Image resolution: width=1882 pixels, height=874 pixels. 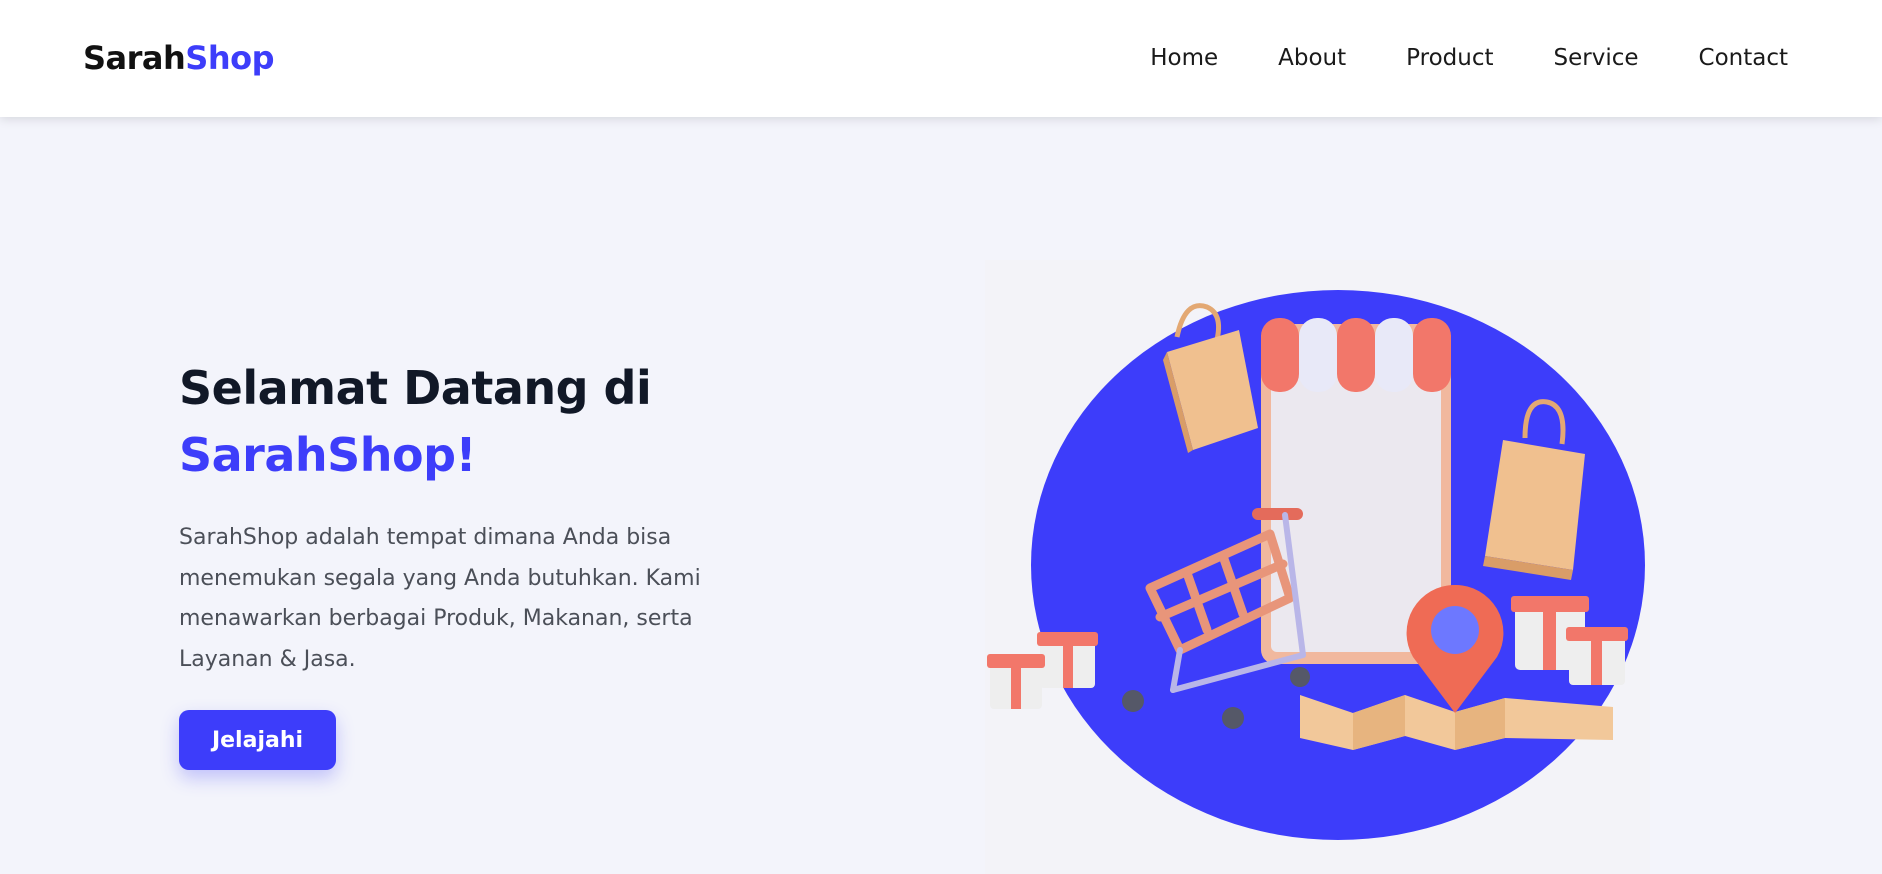 I want to click on main-nav: Home About Product Service Contact, so click(x=1469, y=58).